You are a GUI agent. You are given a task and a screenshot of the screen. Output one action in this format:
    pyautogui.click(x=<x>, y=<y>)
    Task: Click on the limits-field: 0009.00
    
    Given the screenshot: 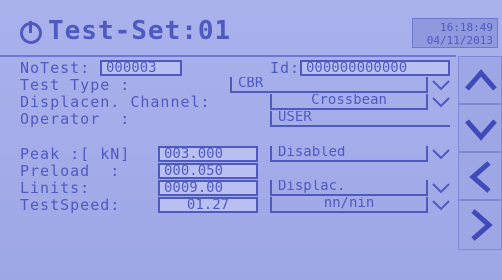 What is the action you would take?
    pyautogui.click(x=208, y=188)
    